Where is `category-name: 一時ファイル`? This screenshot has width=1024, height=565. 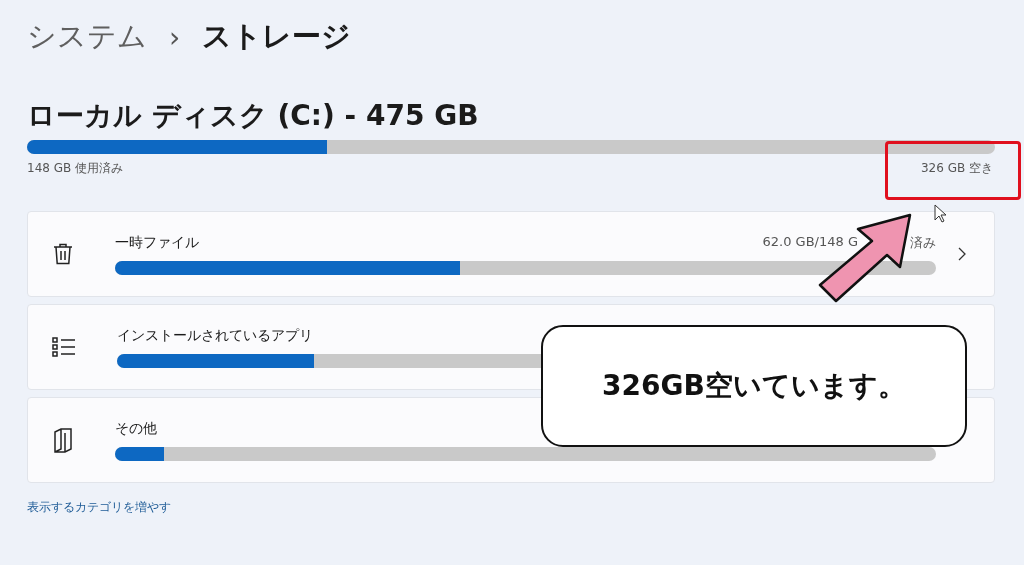 category-name: 一時ファイル is located at coordinates (157, 242).